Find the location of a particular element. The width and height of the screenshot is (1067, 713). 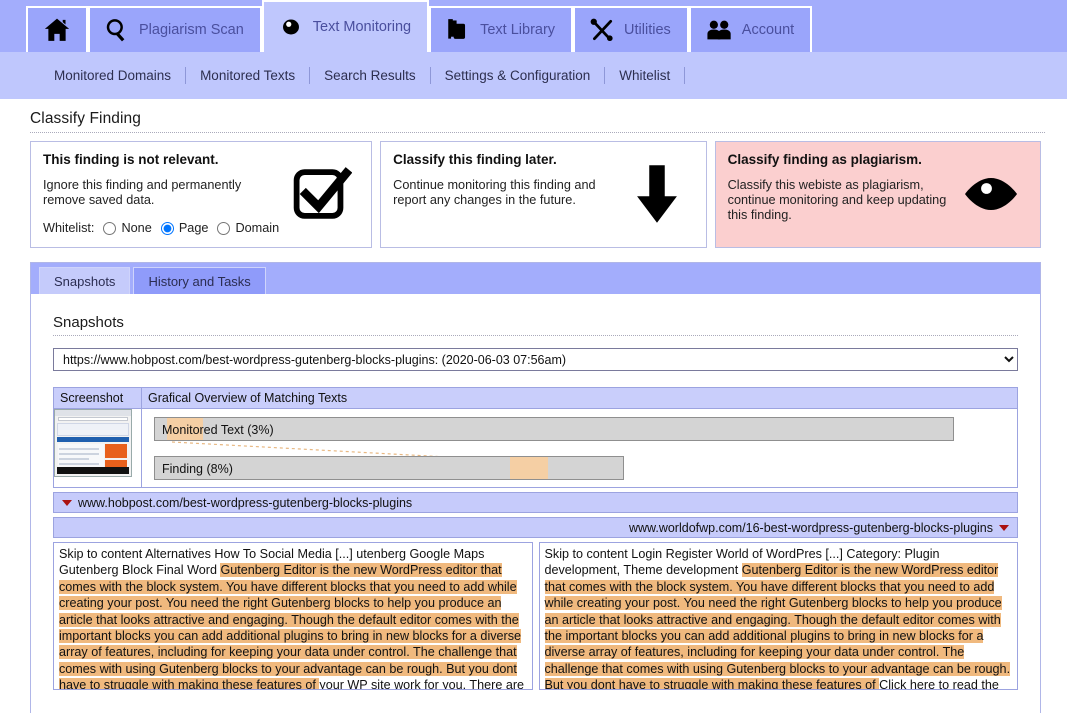

home-icon is located at coordinates (57, 30).